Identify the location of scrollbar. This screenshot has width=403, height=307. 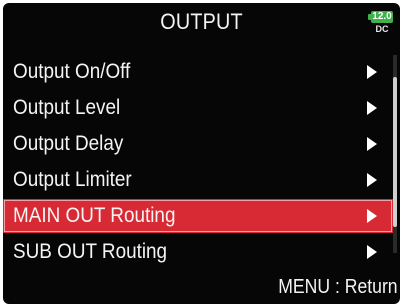
(395, 154).